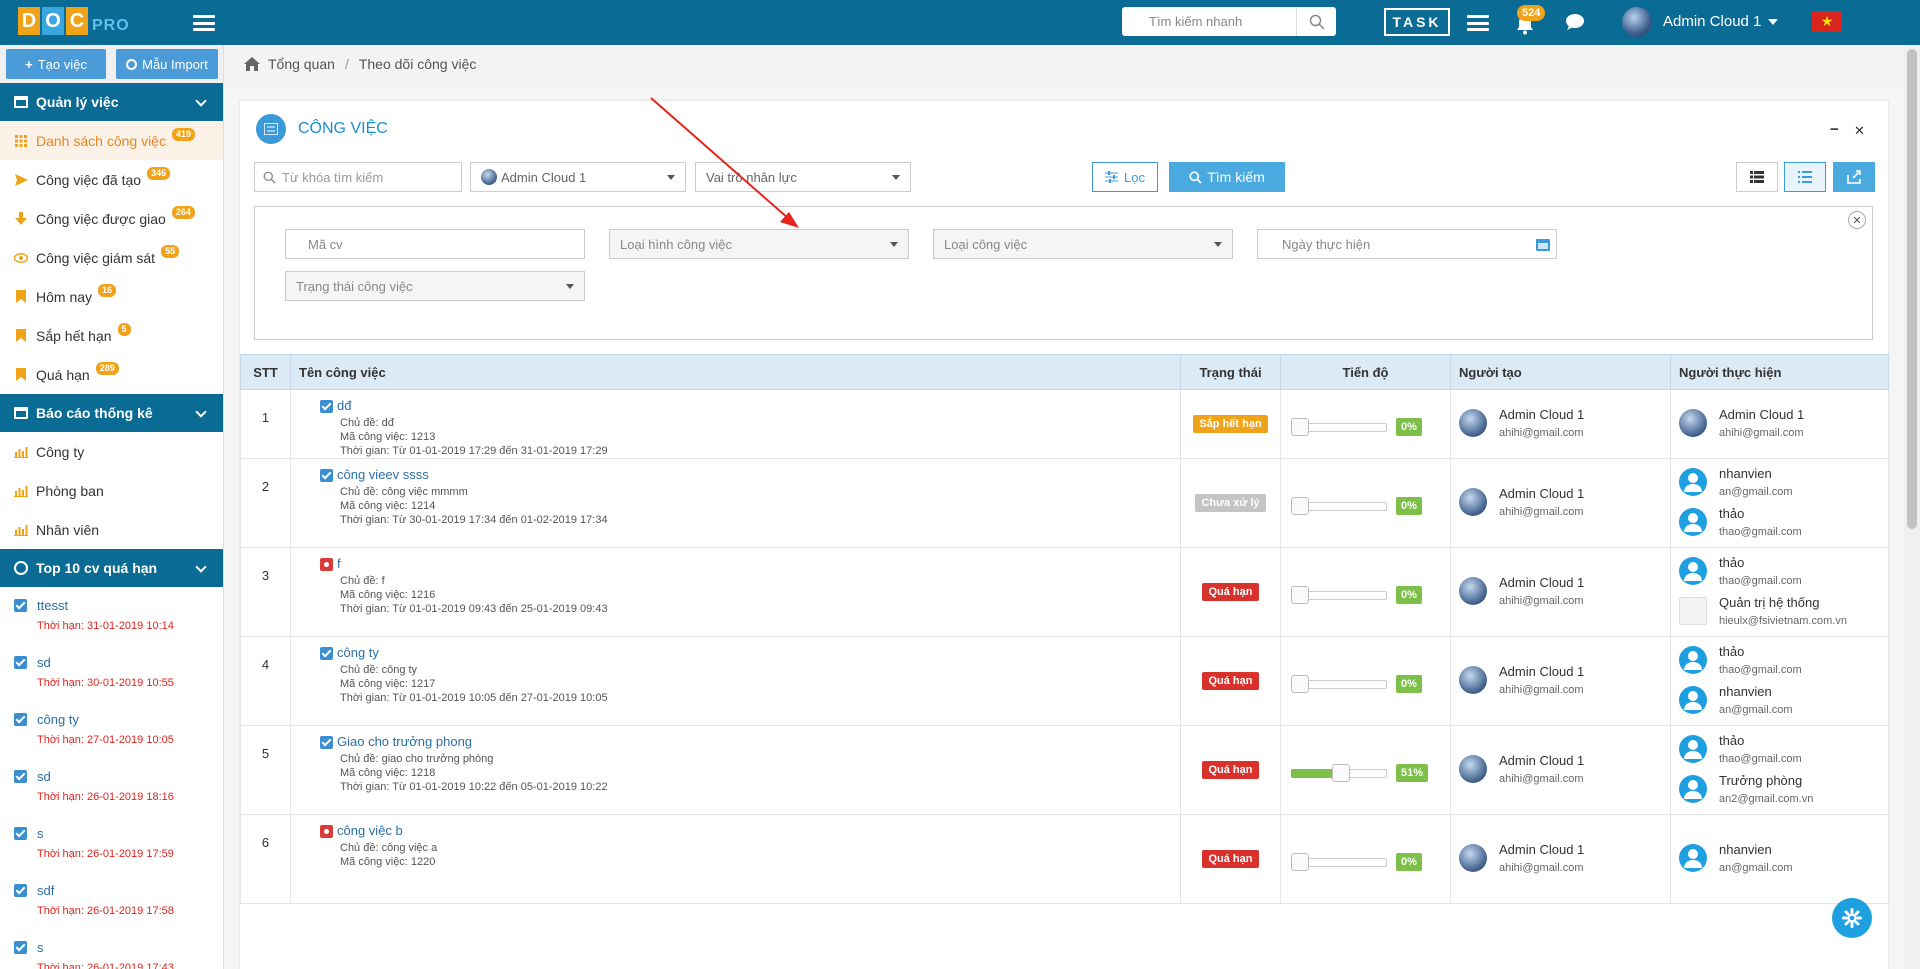 The height and width of the screenshot is (969, 1920). I want to click on task-type-select: Loại công việc, so click(1083, 244).